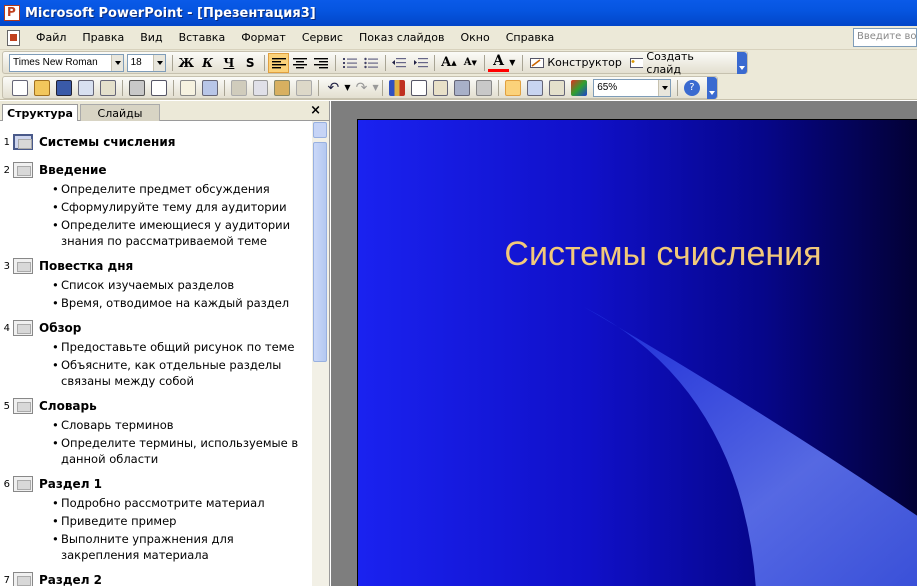 This screenshot has height=586, width=917. I want to click on scroll-up-button, so click(320, 130).